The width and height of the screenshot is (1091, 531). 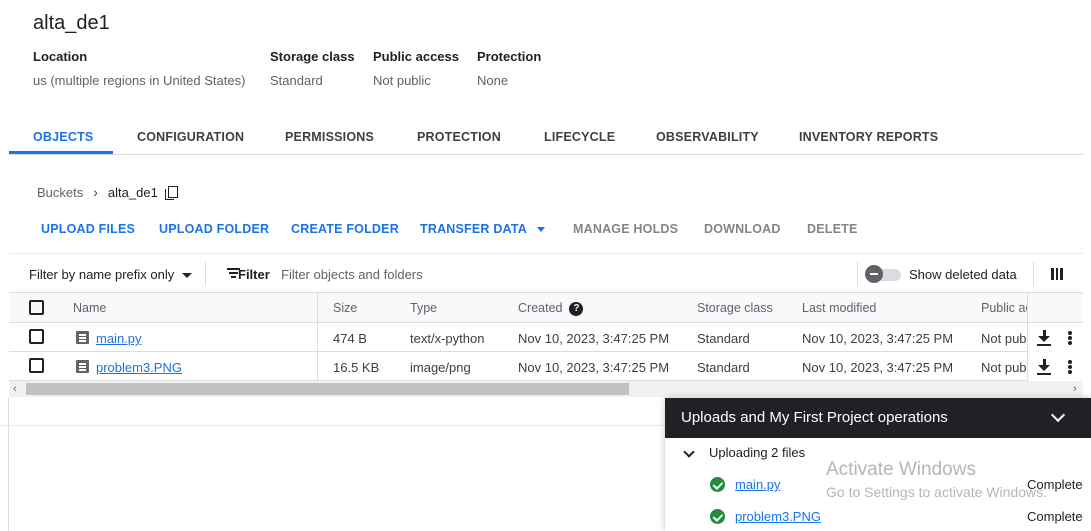 What do you see at coordinates (509, 68) in the screenshot?
I see `meta-protection: Protection None` at bounding box center [509, 68].